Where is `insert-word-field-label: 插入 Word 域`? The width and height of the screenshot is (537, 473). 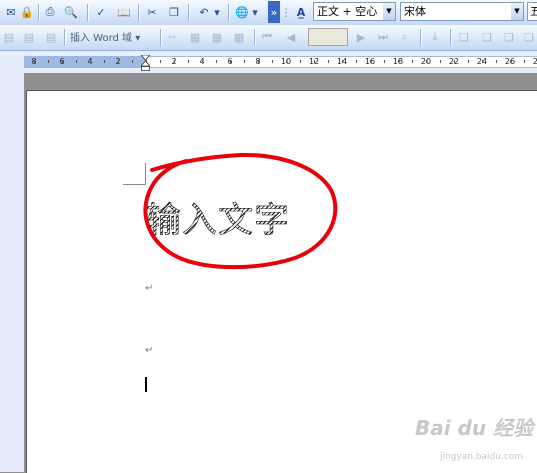 insert-word-field-label: 插入 Word 域 is located at coordinates (101, 38).